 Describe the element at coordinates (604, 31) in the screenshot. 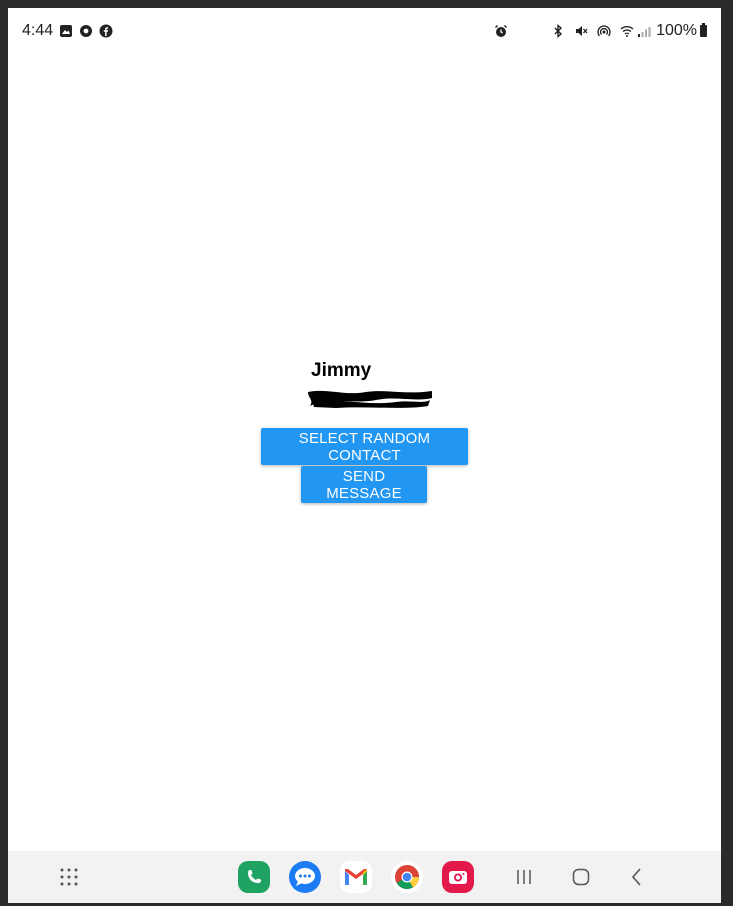

I see `hotspot-icon` at that location.